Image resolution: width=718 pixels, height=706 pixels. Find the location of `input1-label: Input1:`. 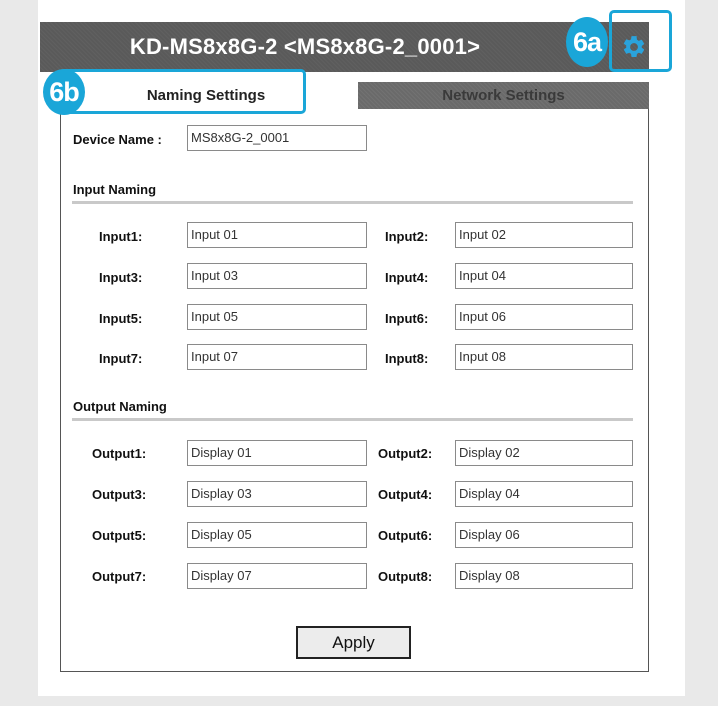

input1-label: Input1: is located at coordinates (121, 236).